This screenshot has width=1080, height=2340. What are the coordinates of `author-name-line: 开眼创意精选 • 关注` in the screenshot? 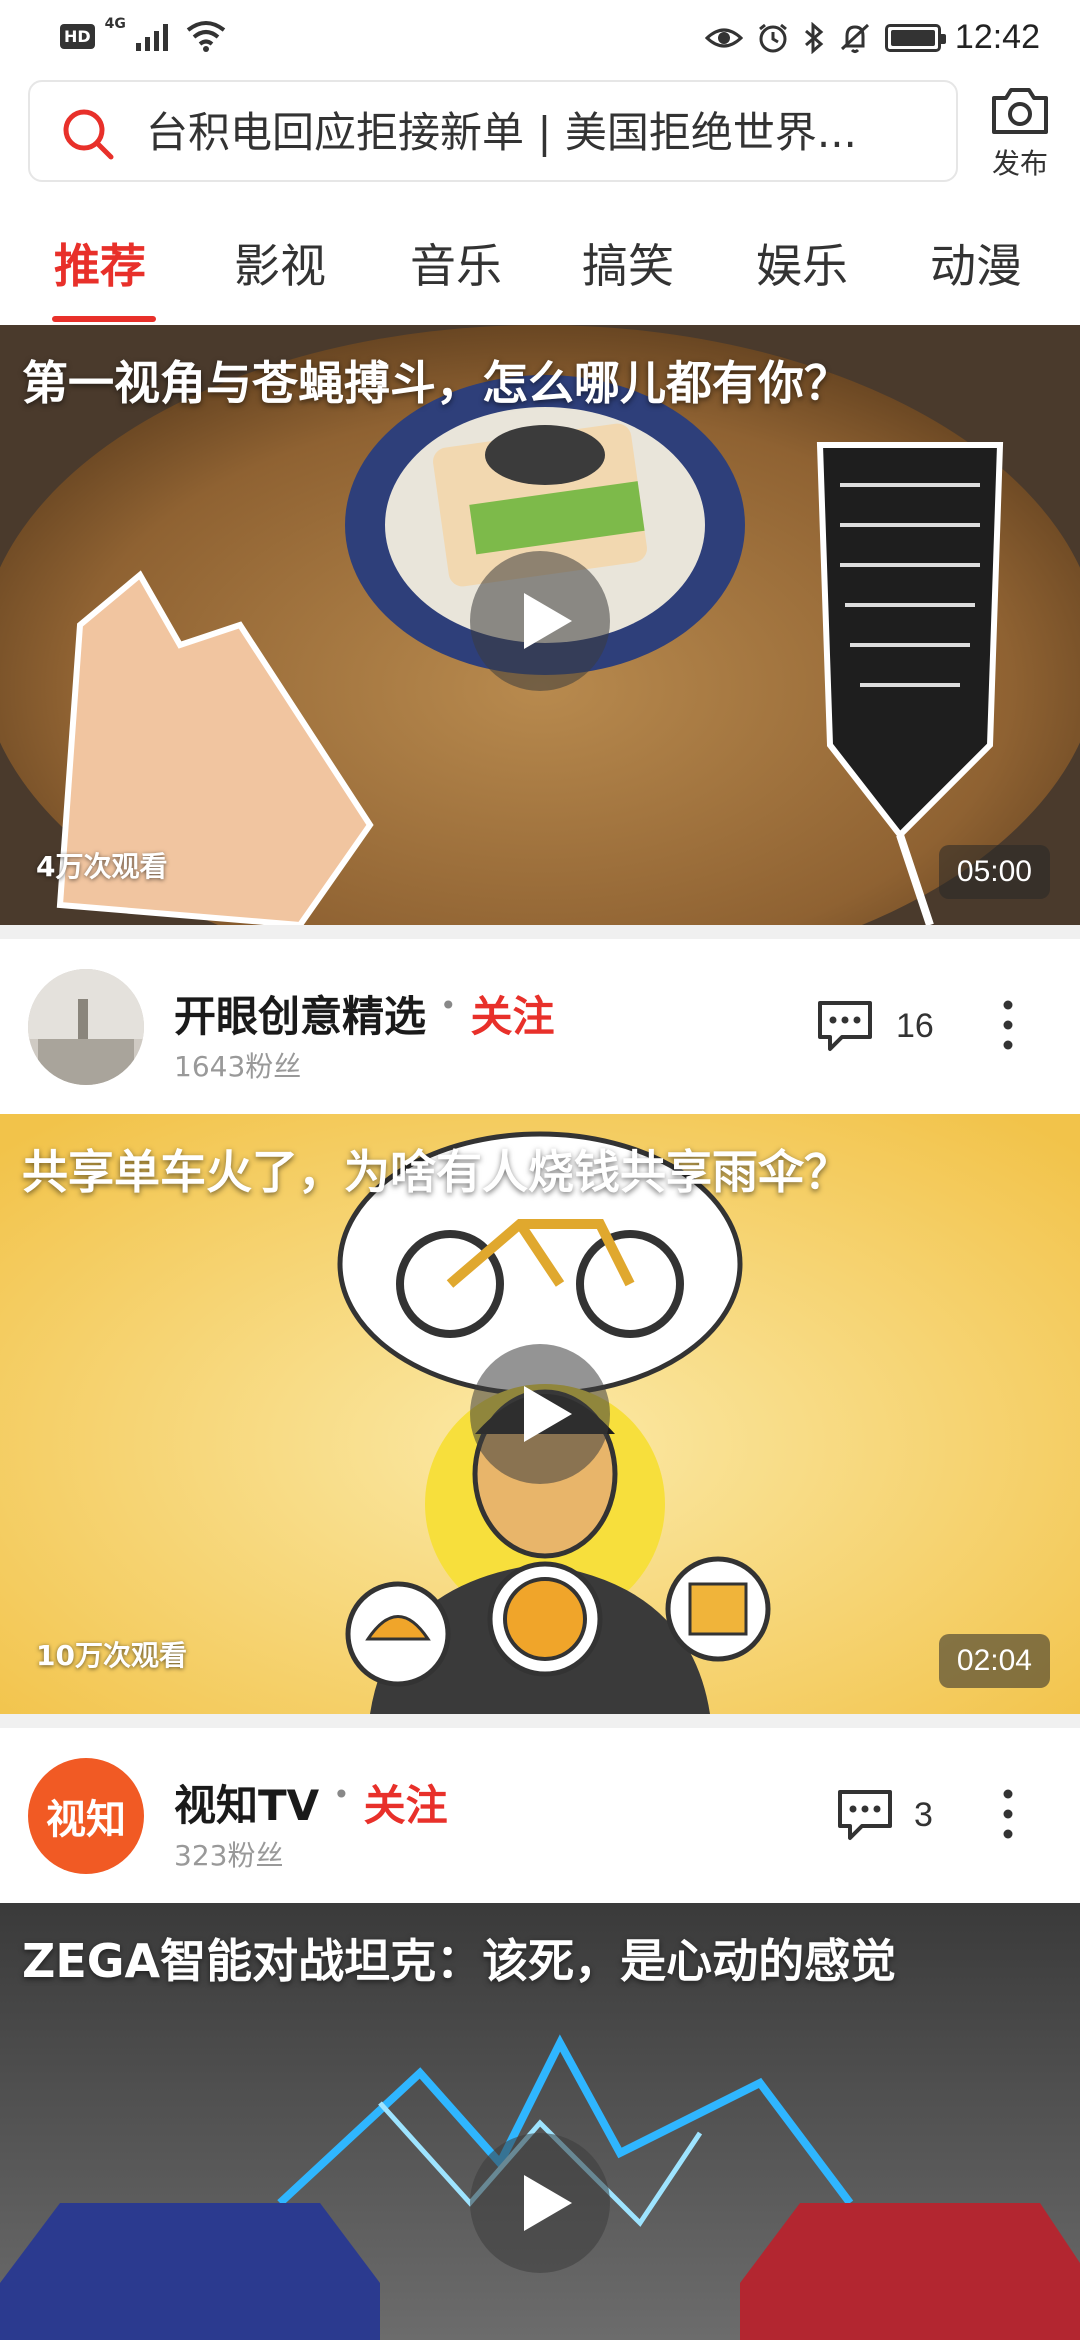 It's located at (364, 1013).